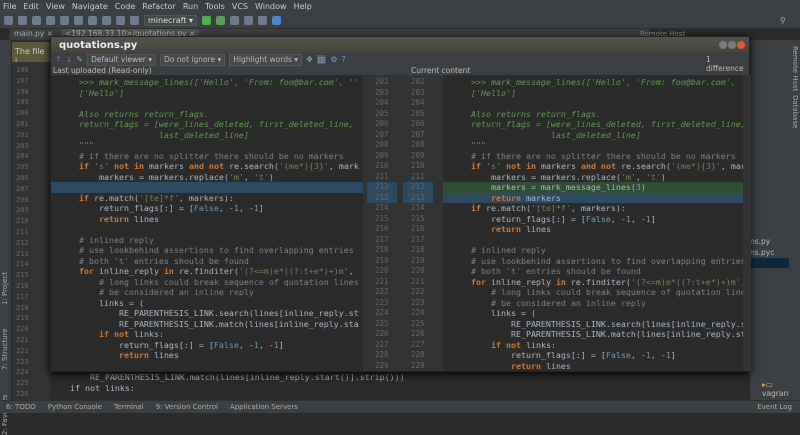  What do you see at coordinates (5, 288) in the screenshot?
I see `tool-tab-project: 1: Project` at bounding box center [5, 288].